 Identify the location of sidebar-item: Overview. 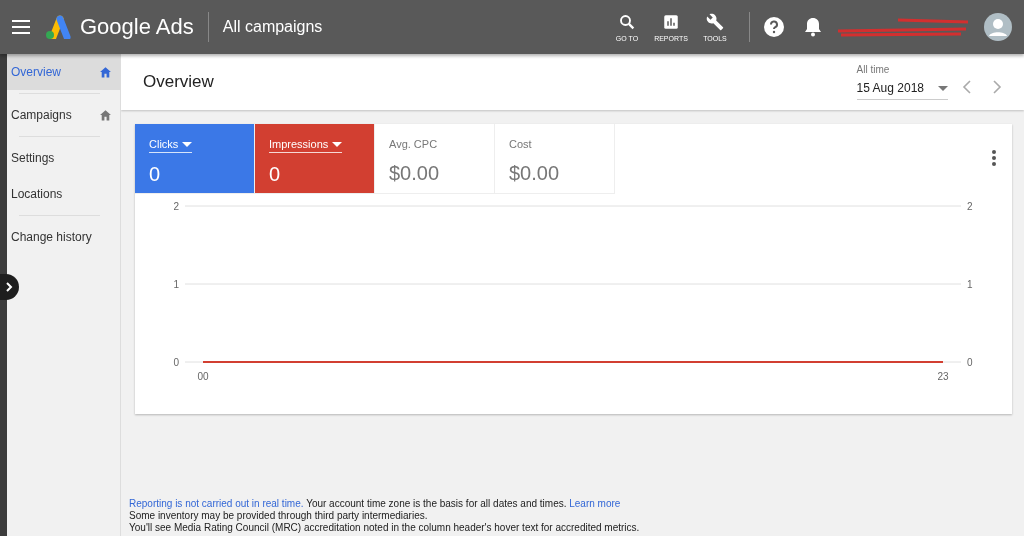
(63, 72).